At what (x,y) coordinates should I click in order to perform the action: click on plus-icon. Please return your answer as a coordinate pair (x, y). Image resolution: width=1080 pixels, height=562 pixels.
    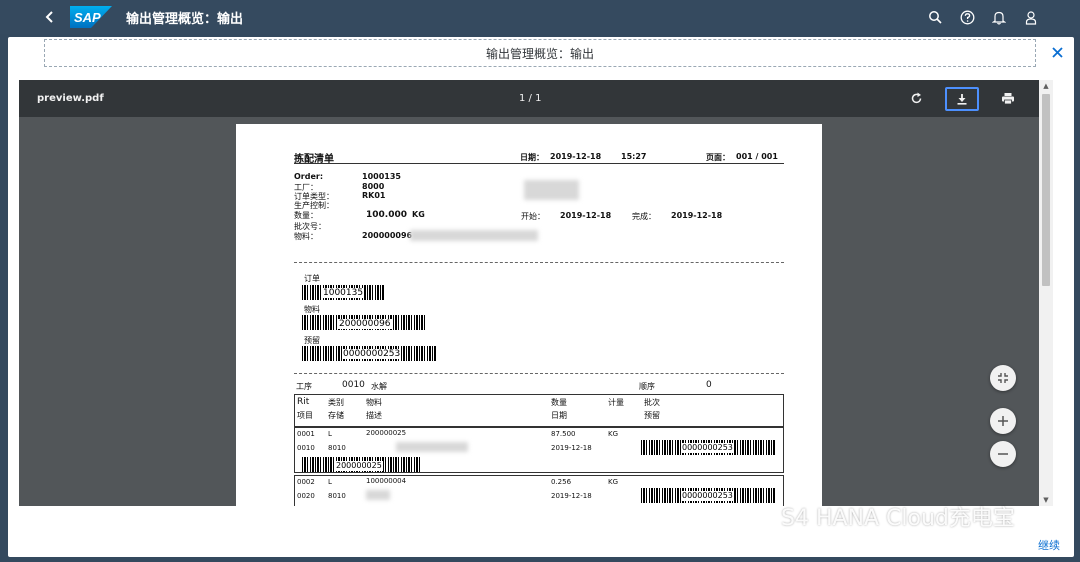
    Looking at the image, I should click on (1003, 421).